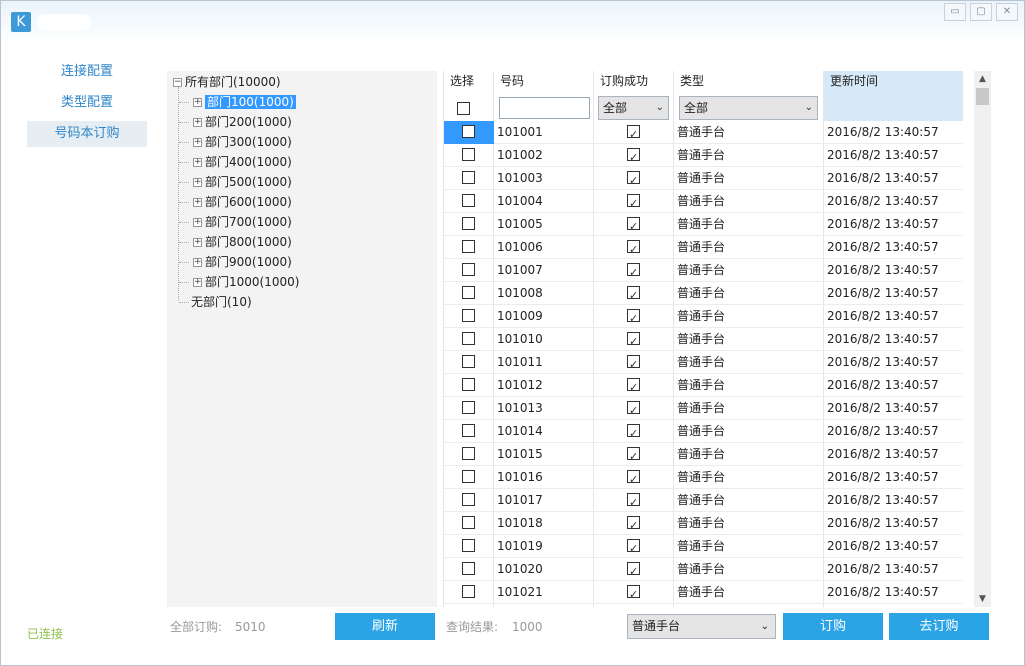 Image resolution: width=1025 pixels, height=666 pixels. What do you see at coordinates (833, 626) in the screenshot?
I see `order-button: 订购` at bounding box center [833, 626].